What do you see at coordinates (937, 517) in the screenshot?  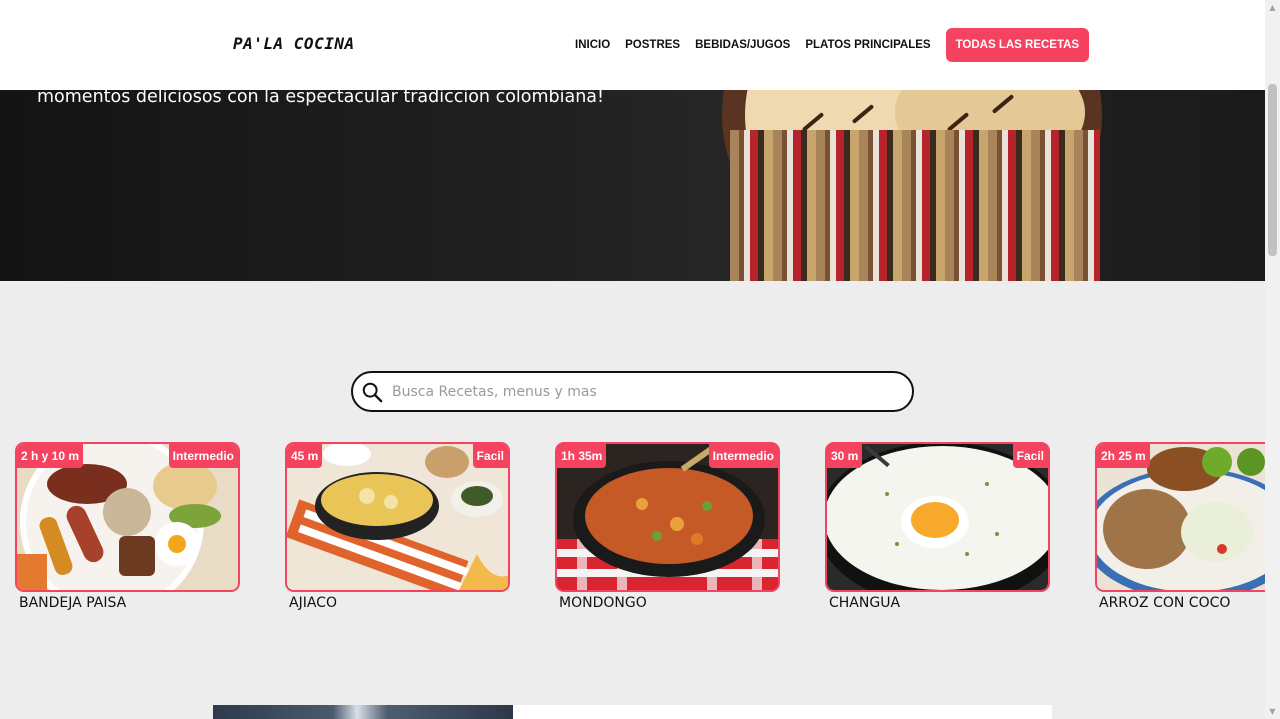 I see `recipe-image: 30 m Facil` at bounding box center [937, 517].